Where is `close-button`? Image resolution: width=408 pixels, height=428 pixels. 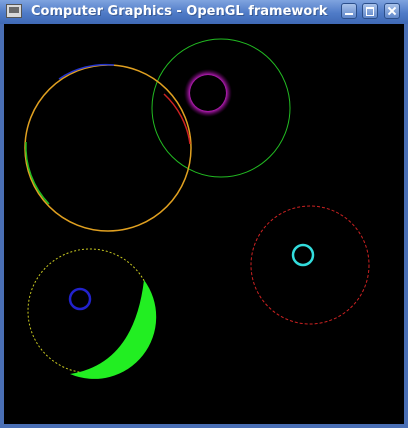 close-button is located at coordinates (392, 11).